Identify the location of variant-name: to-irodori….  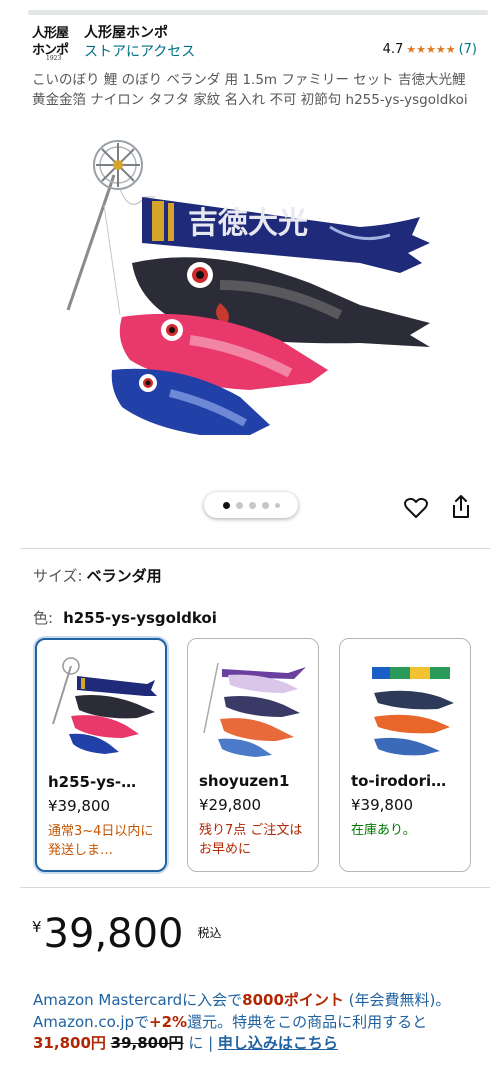
(399, 781).